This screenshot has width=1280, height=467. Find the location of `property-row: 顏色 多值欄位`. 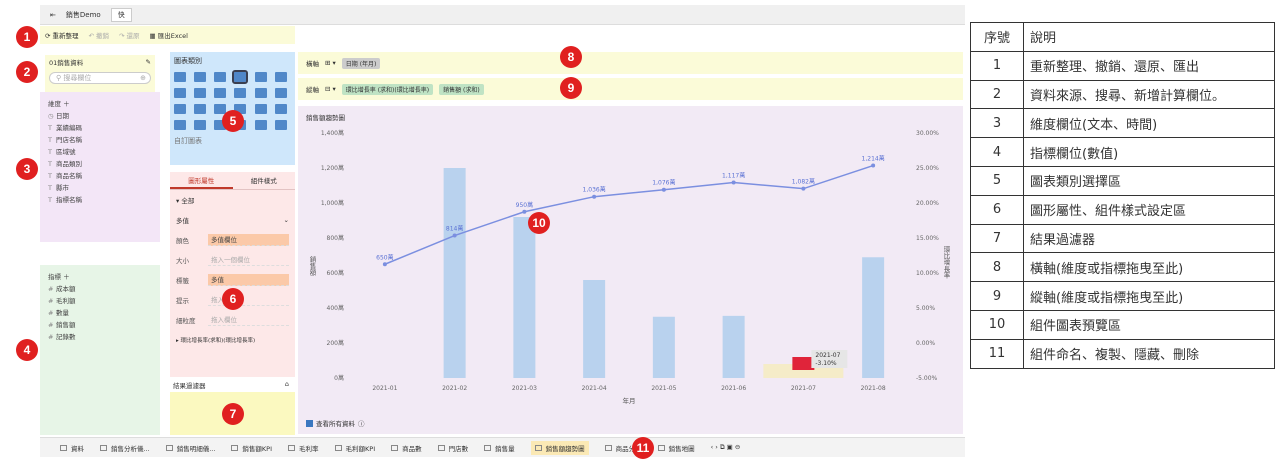

property-row: 顏色 多值欄位 is located at coordinates (232, 240).